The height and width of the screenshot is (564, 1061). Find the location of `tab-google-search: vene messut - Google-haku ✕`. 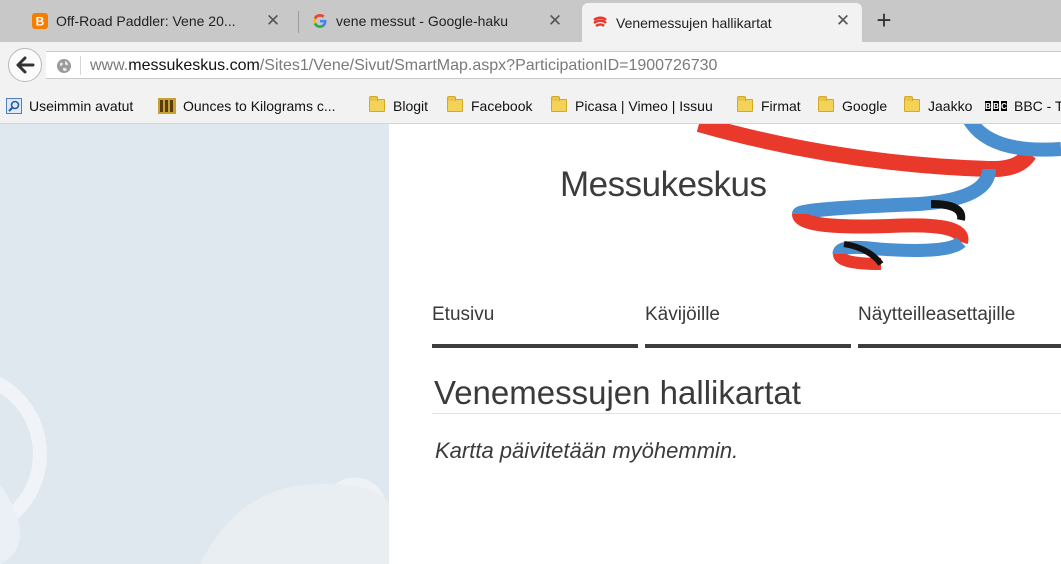

tab-google-search: vene messut - Google-haku ✕ is located at coordinates (438, 21).